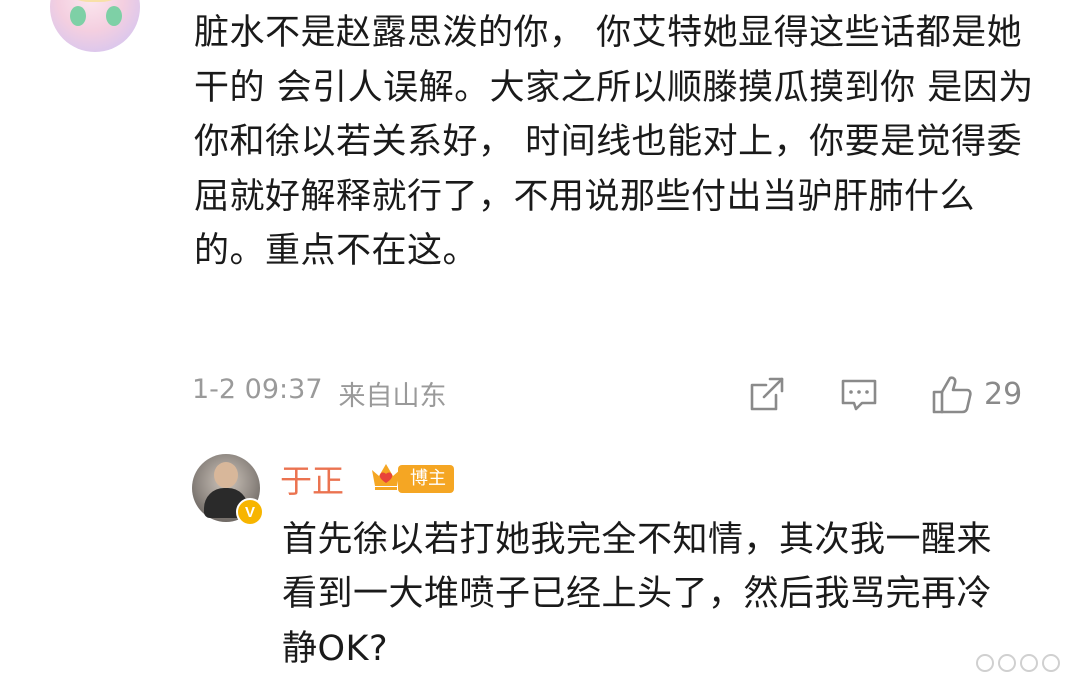  What do you see at coordinates (392, 396) in the screenshot?
I see `comment-location: 来自山东` at bounding box center [392, 396].